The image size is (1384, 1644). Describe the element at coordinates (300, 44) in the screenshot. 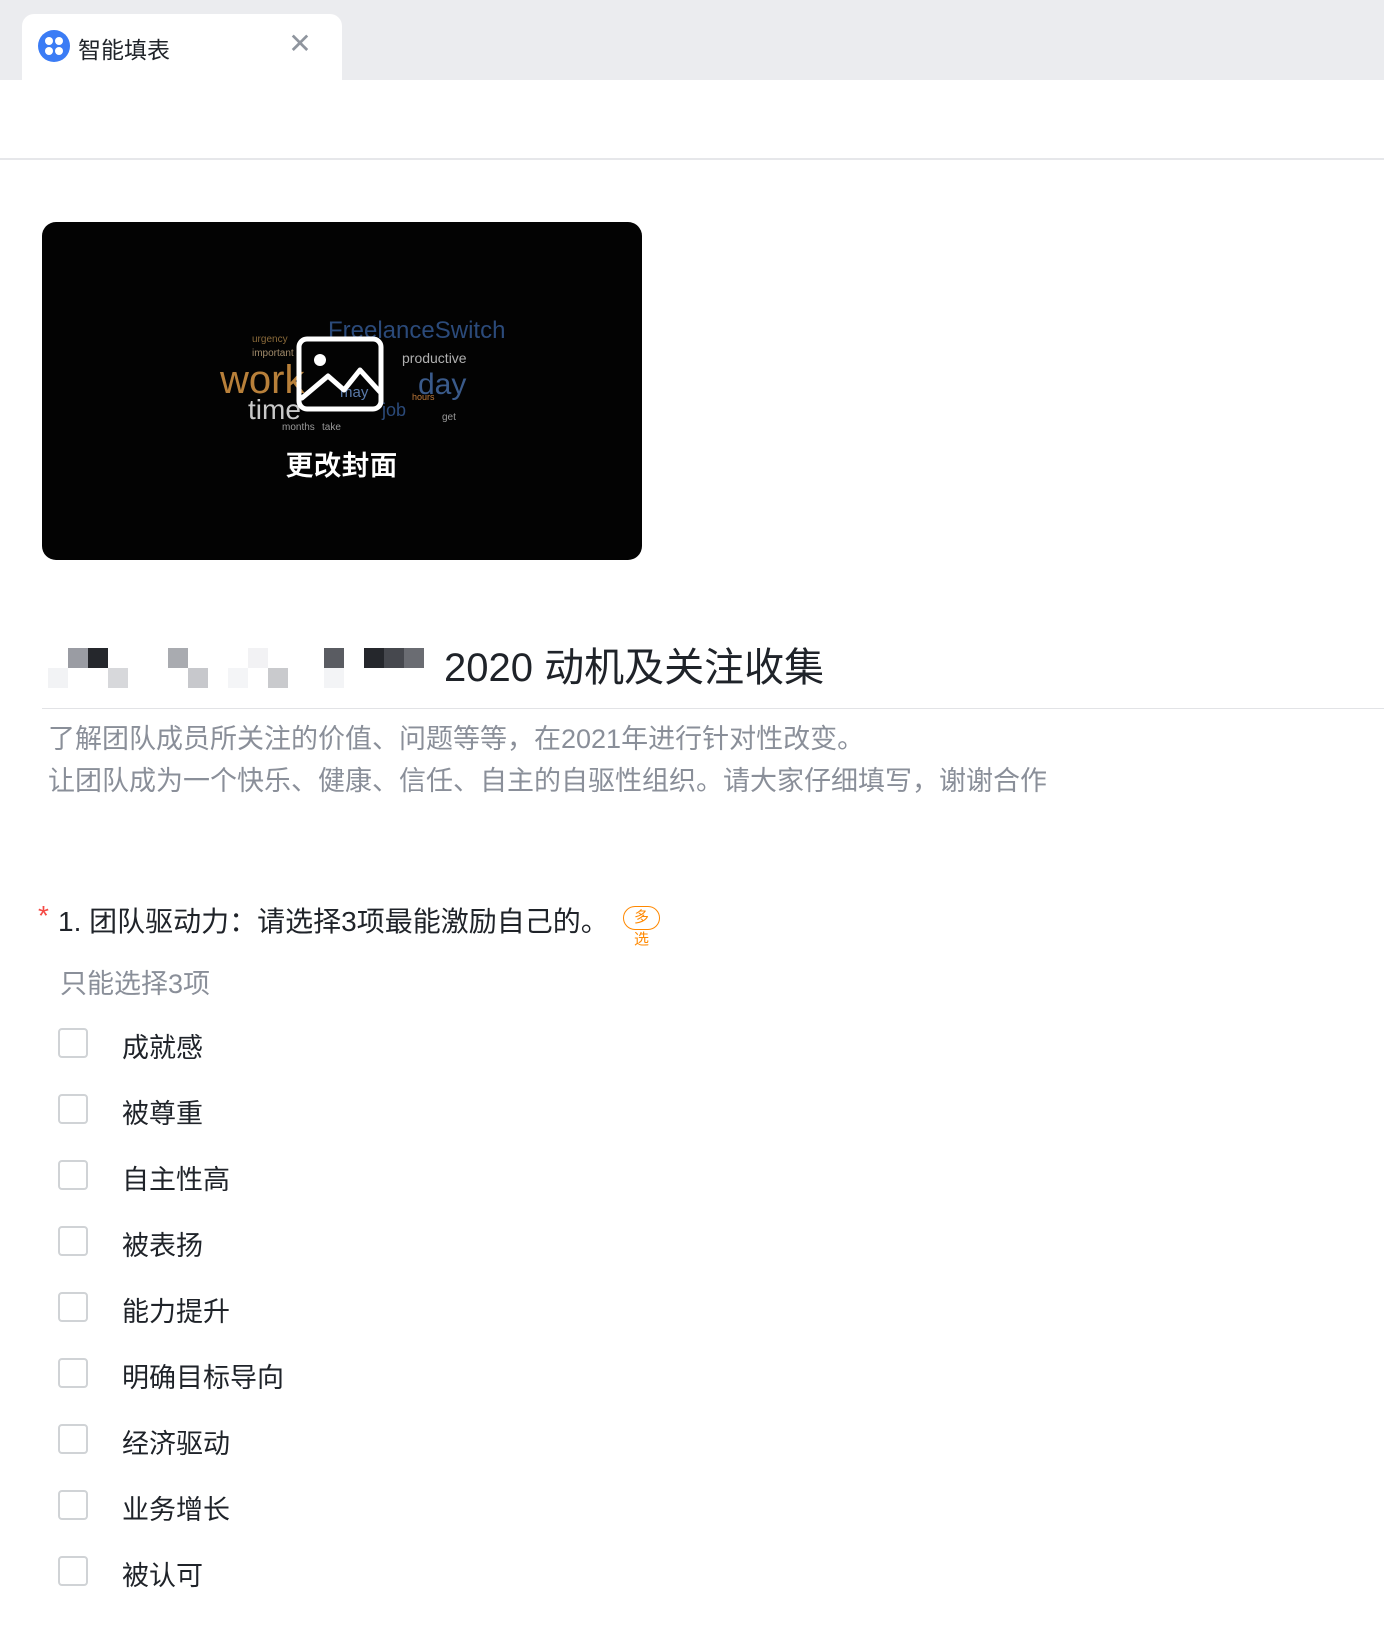

I see `close-icon: ✕` at that location.